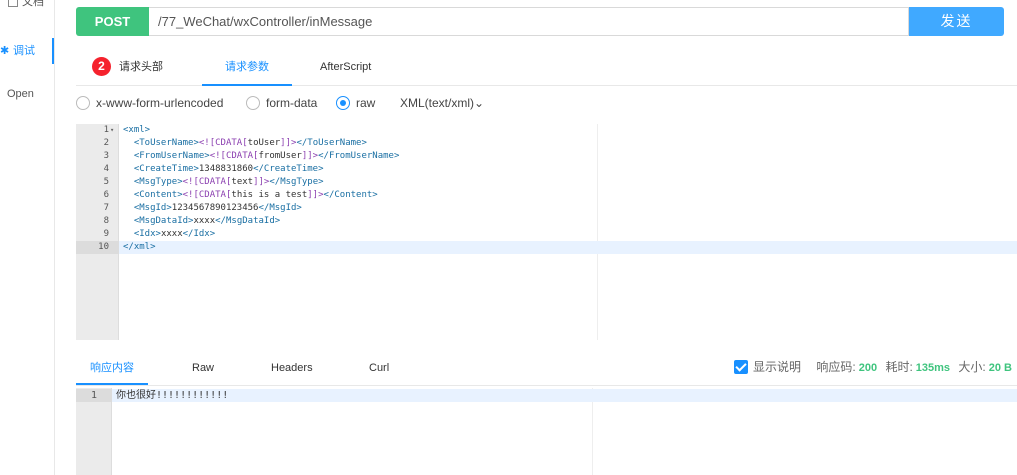 Image resolution: width=1017 pixels, height=475 pixels. Describe the element at coordinates (112, 368) in the screenshot. I see `tab-response-content: 响应内容` at that location.